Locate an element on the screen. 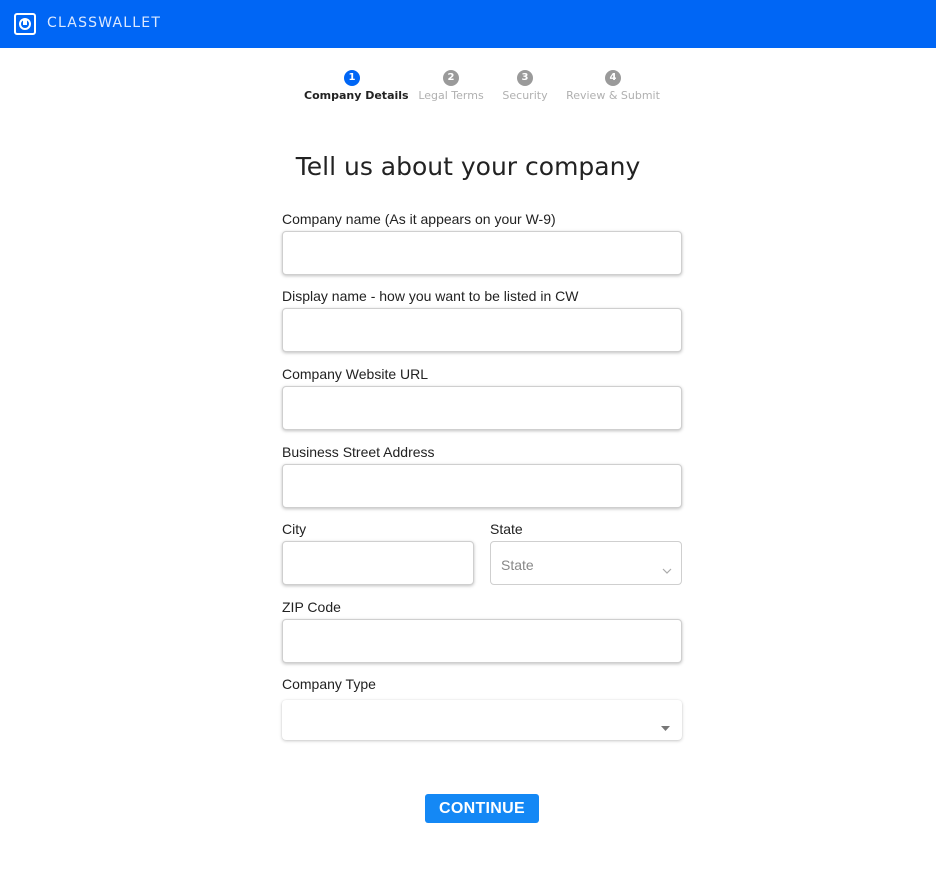 Image resolution: width=936 pixels, height=888 pixels. step-security: 3 Security is located at coordinates (525, 86).